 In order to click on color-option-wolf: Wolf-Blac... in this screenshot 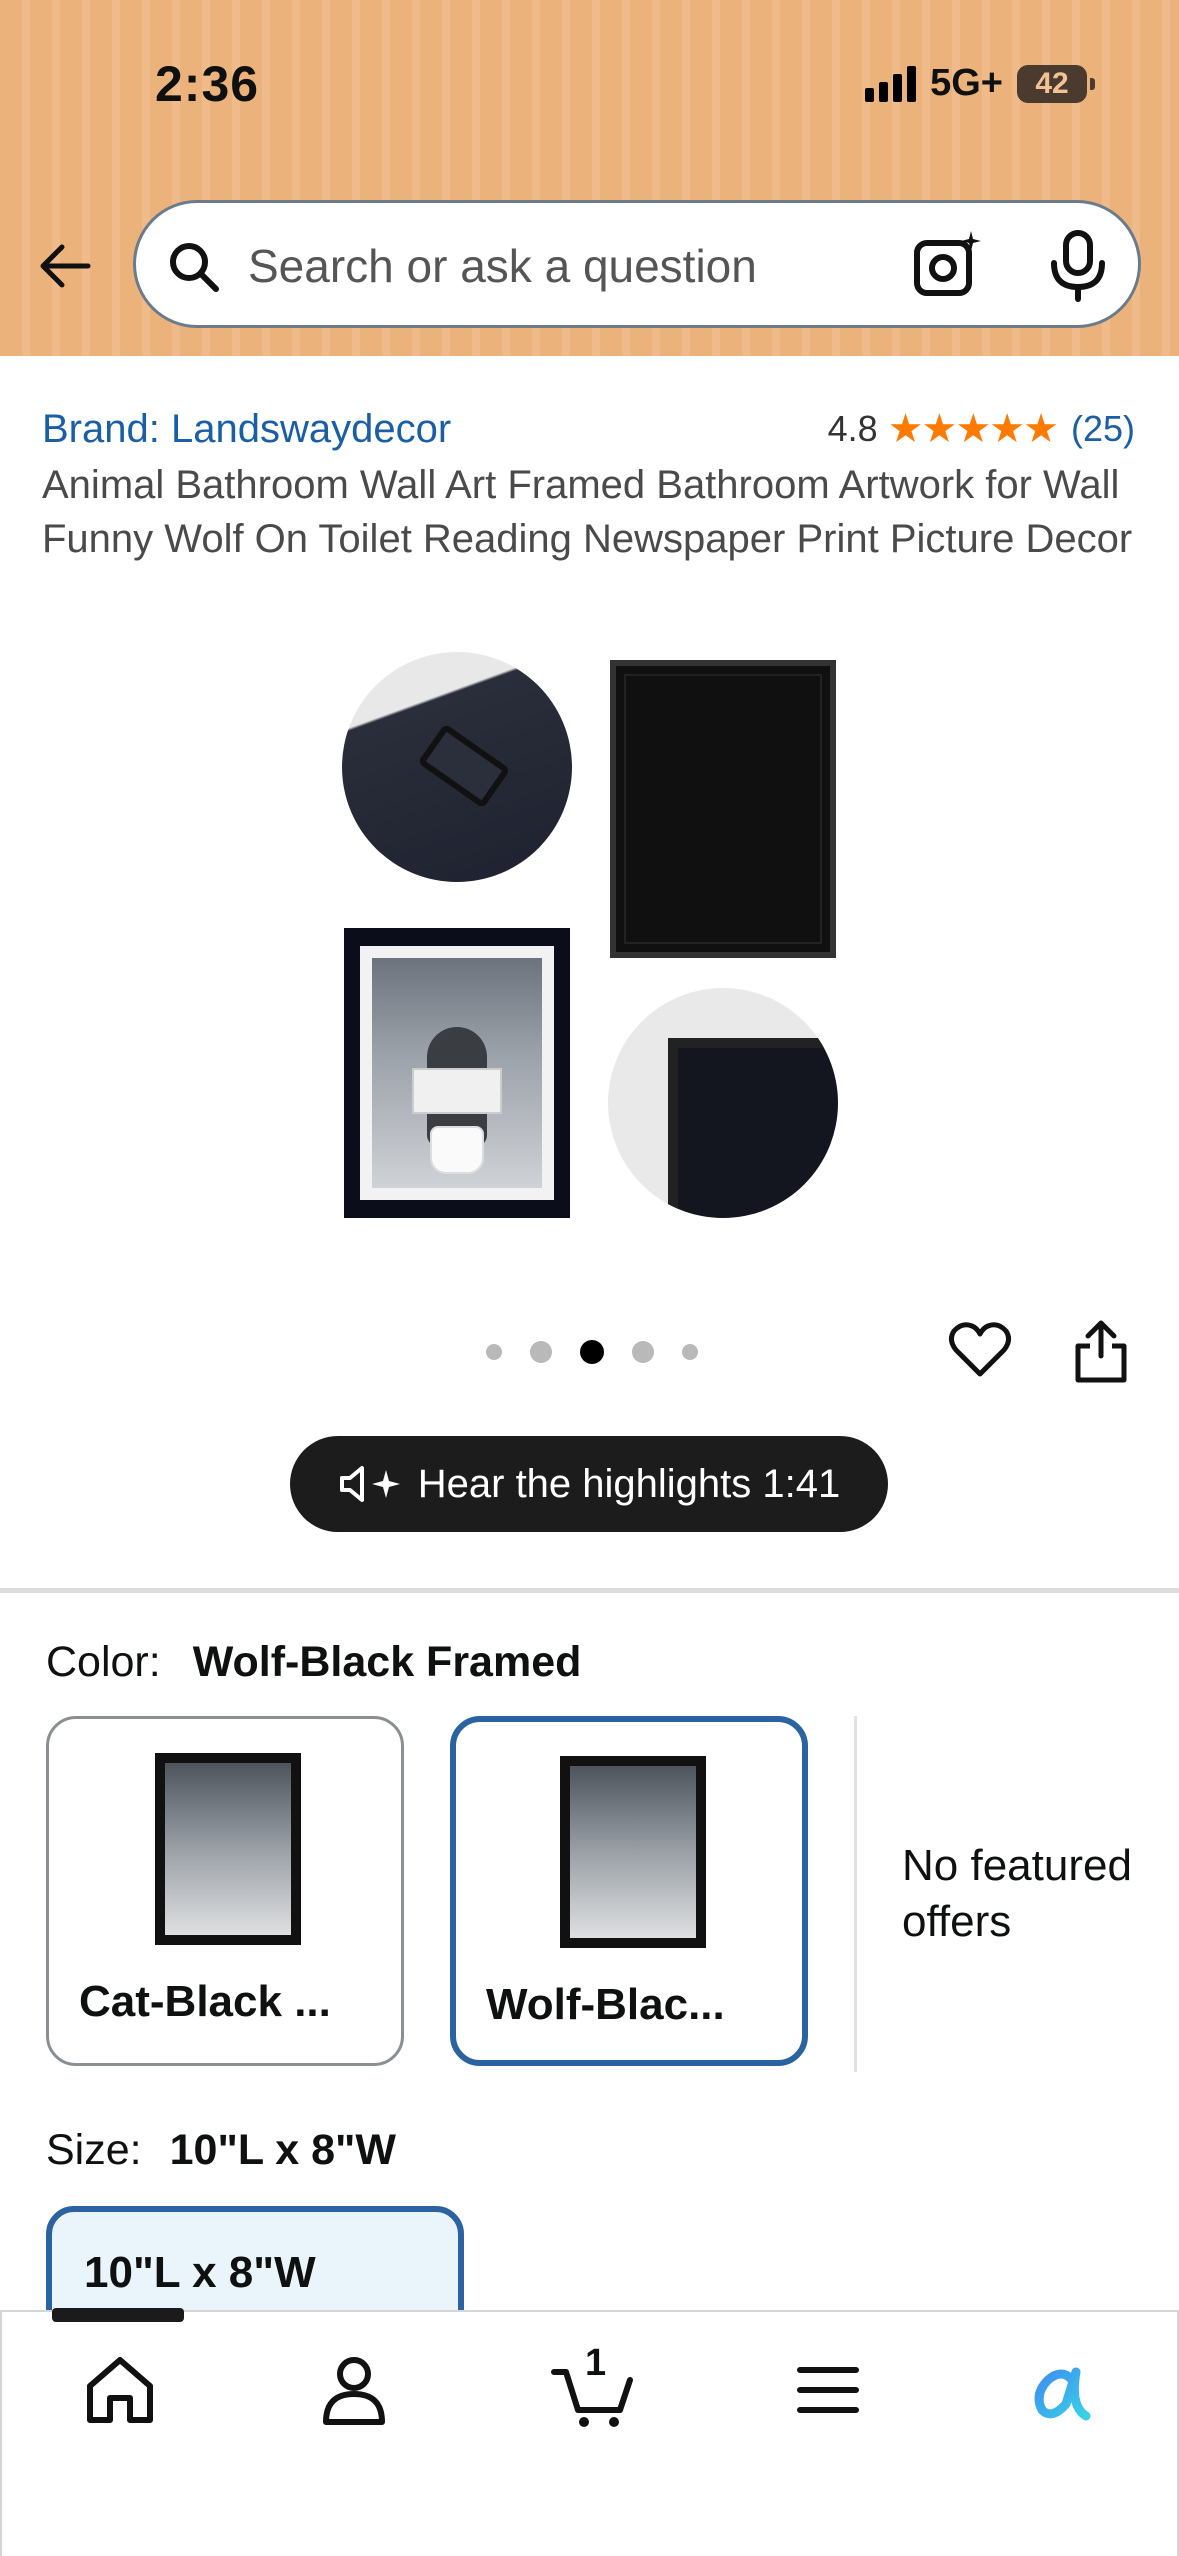, I will do `click(629, 1891)`.